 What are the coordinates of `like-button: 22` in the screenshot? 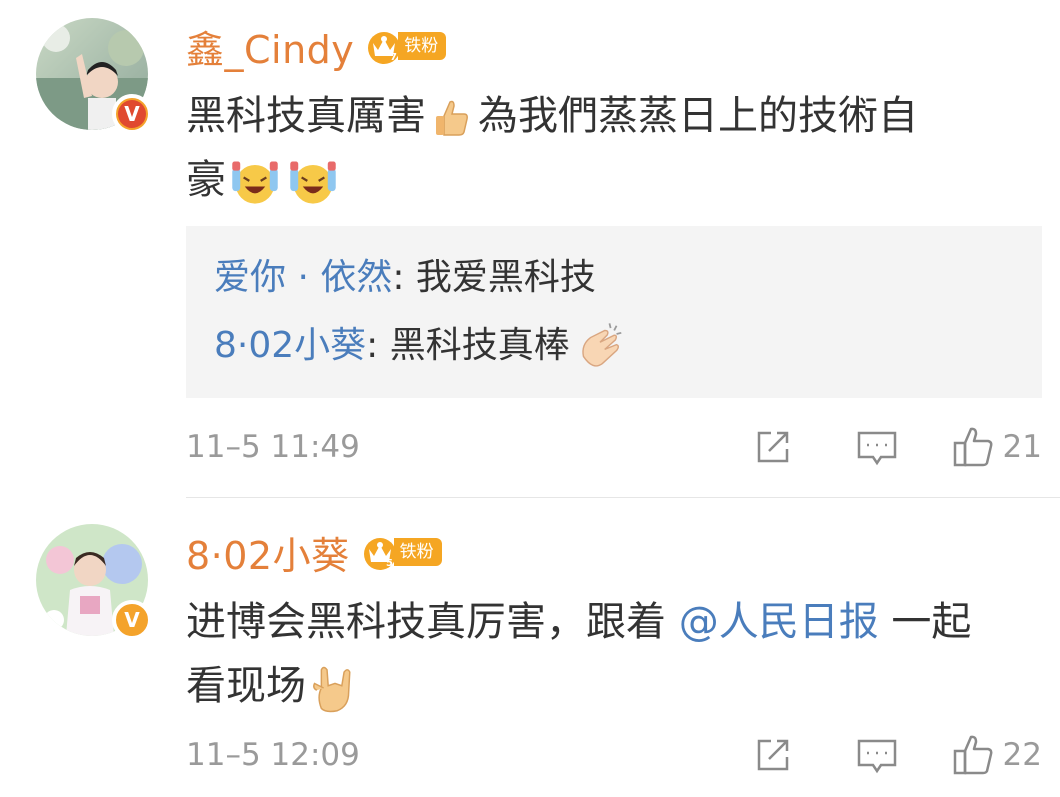 It's located at (996, 755).